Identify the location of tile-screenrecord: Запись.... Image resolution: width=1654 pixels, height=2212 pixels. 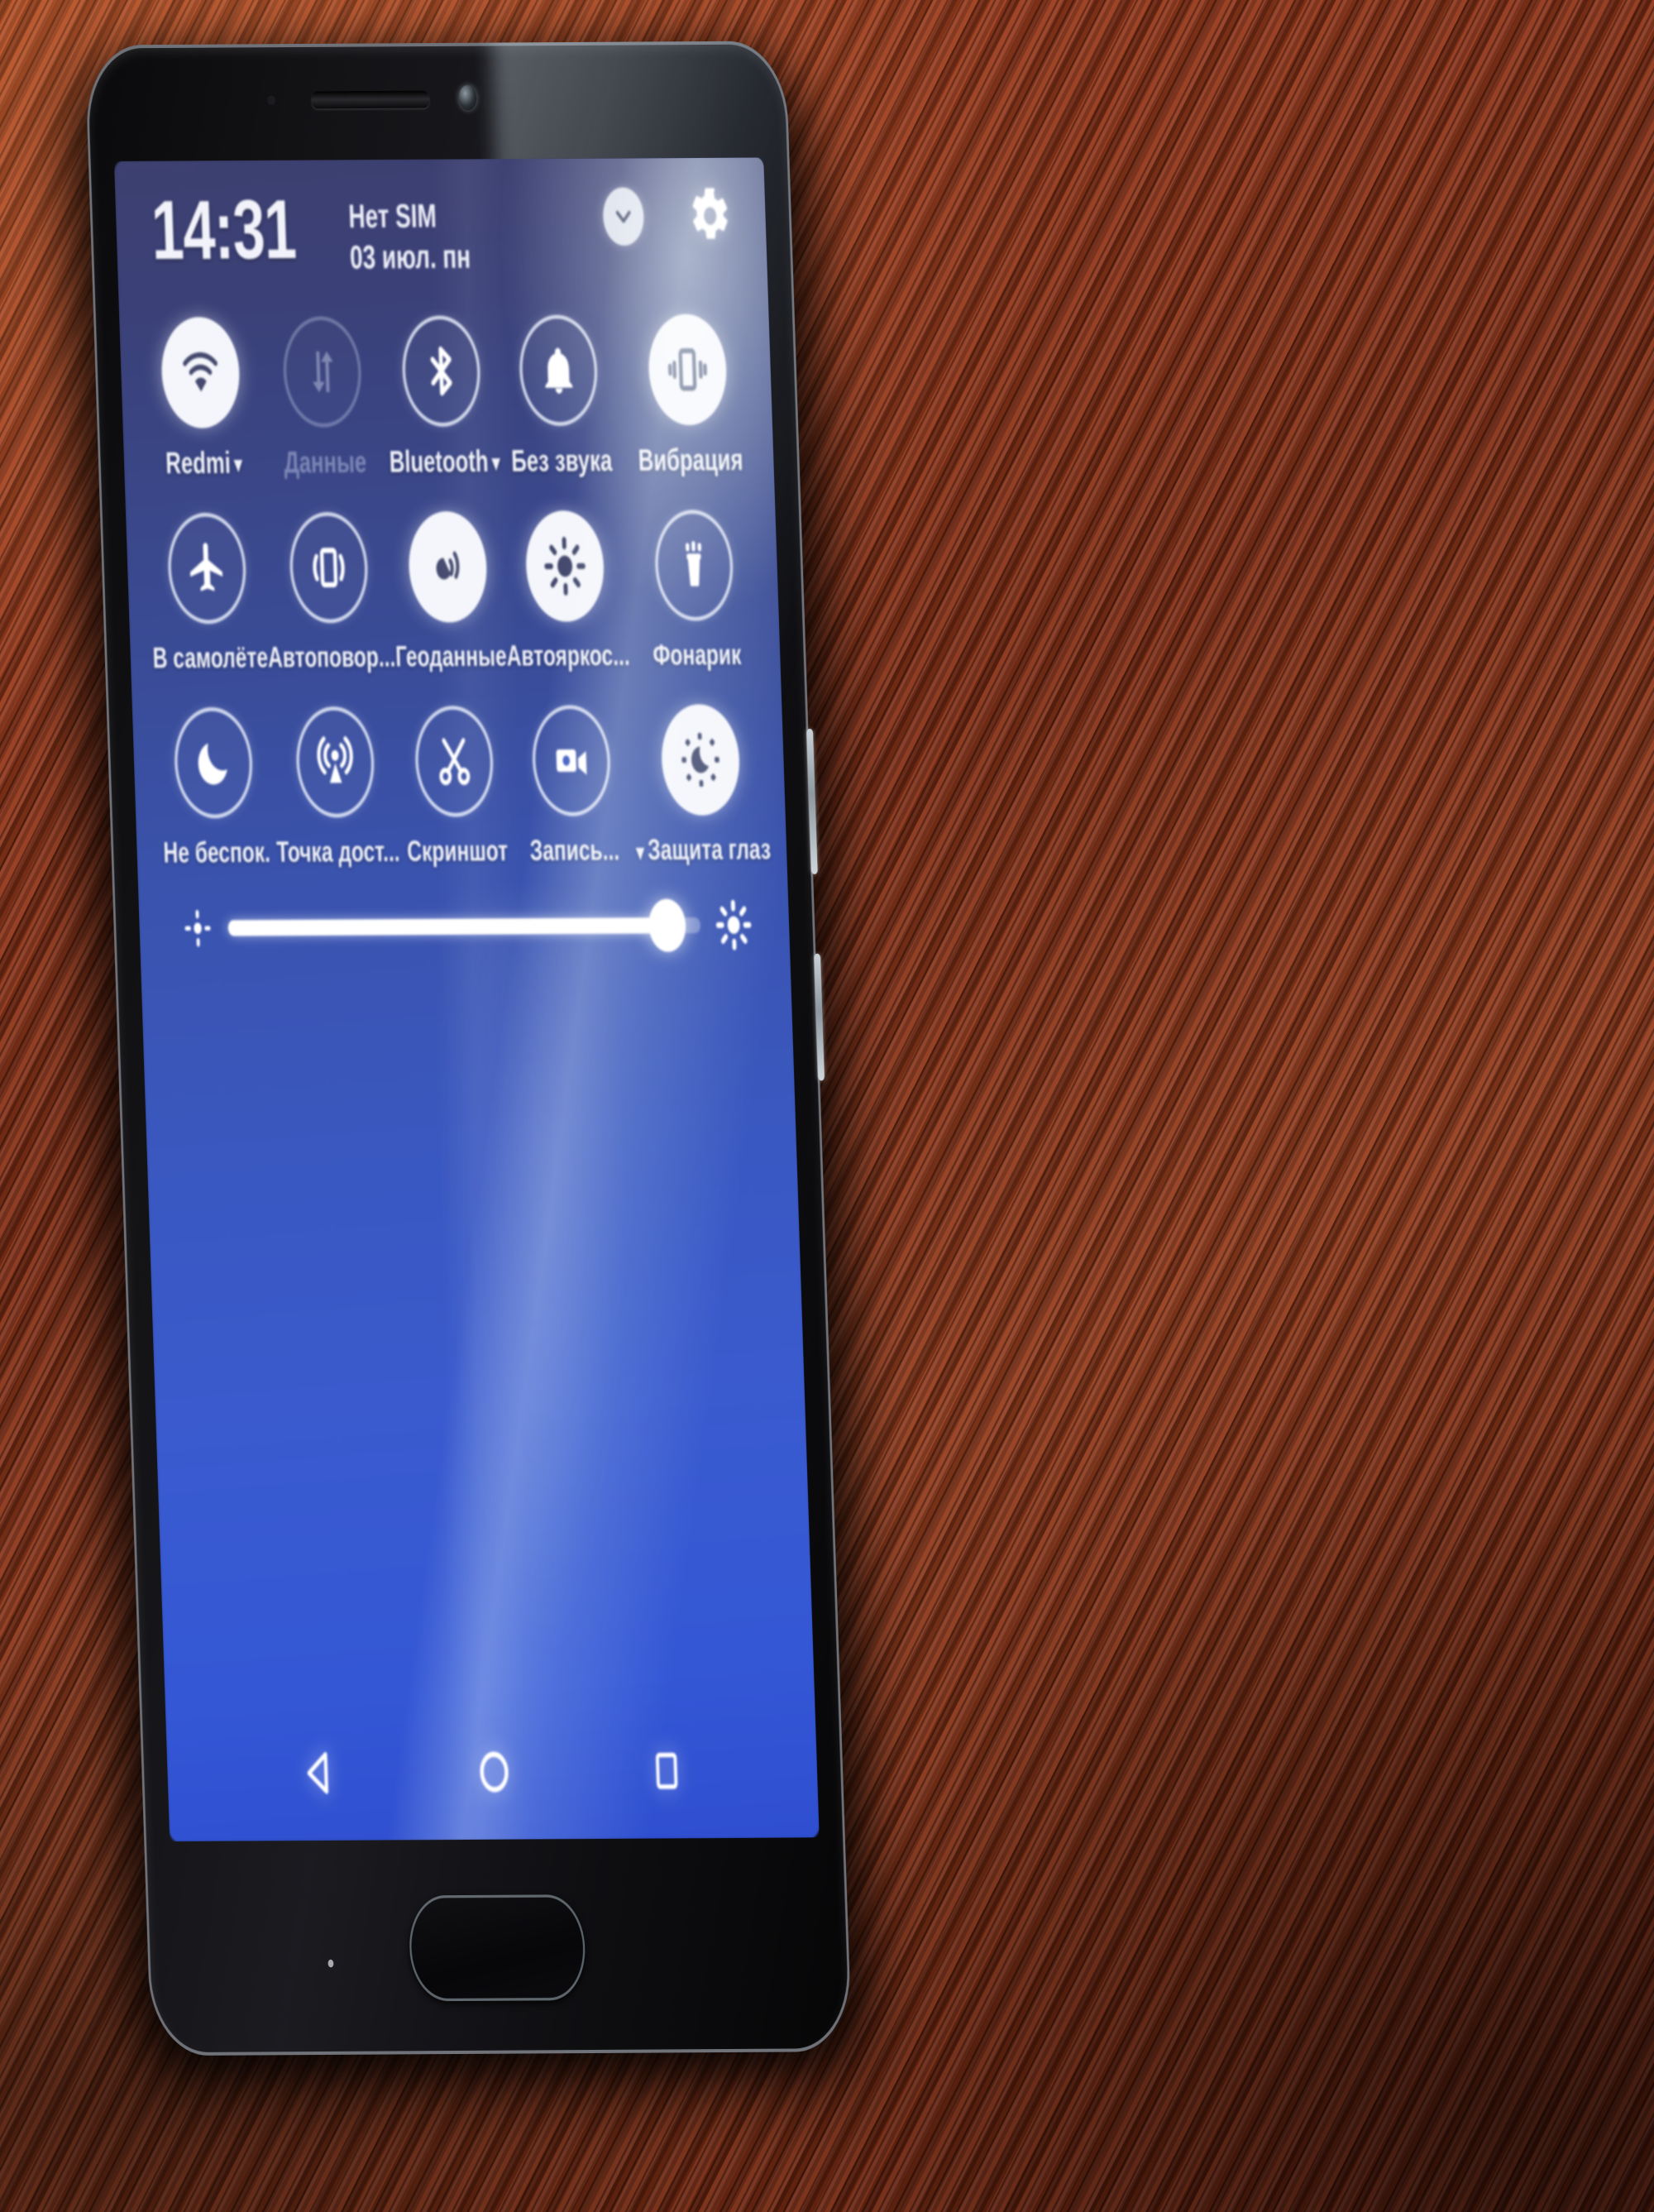
(573, 787).